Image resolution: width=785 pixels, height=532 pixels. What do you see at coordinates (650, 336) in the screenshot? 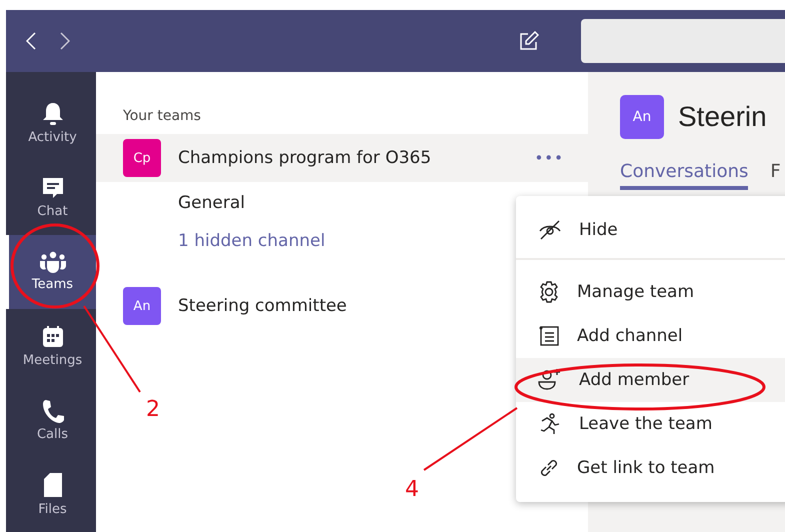
I see `menu-item: Add channel` at bounding box center [650, 336].